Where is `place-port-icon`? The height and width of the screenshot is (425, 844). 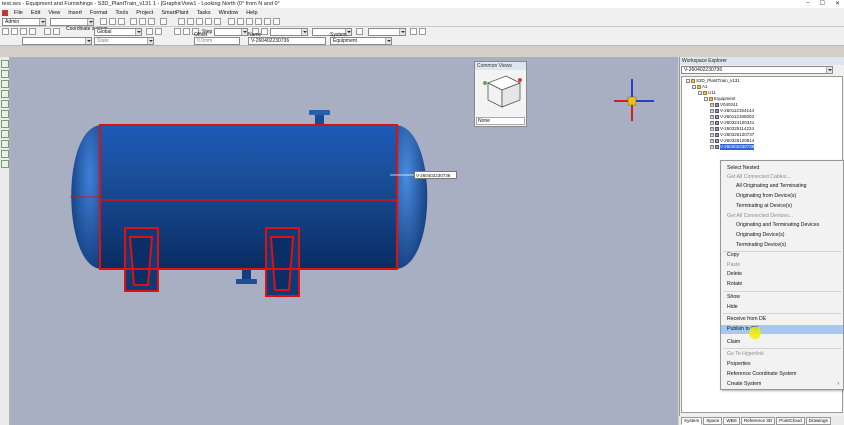 place-port-icon is located at coordinates (5, 124).